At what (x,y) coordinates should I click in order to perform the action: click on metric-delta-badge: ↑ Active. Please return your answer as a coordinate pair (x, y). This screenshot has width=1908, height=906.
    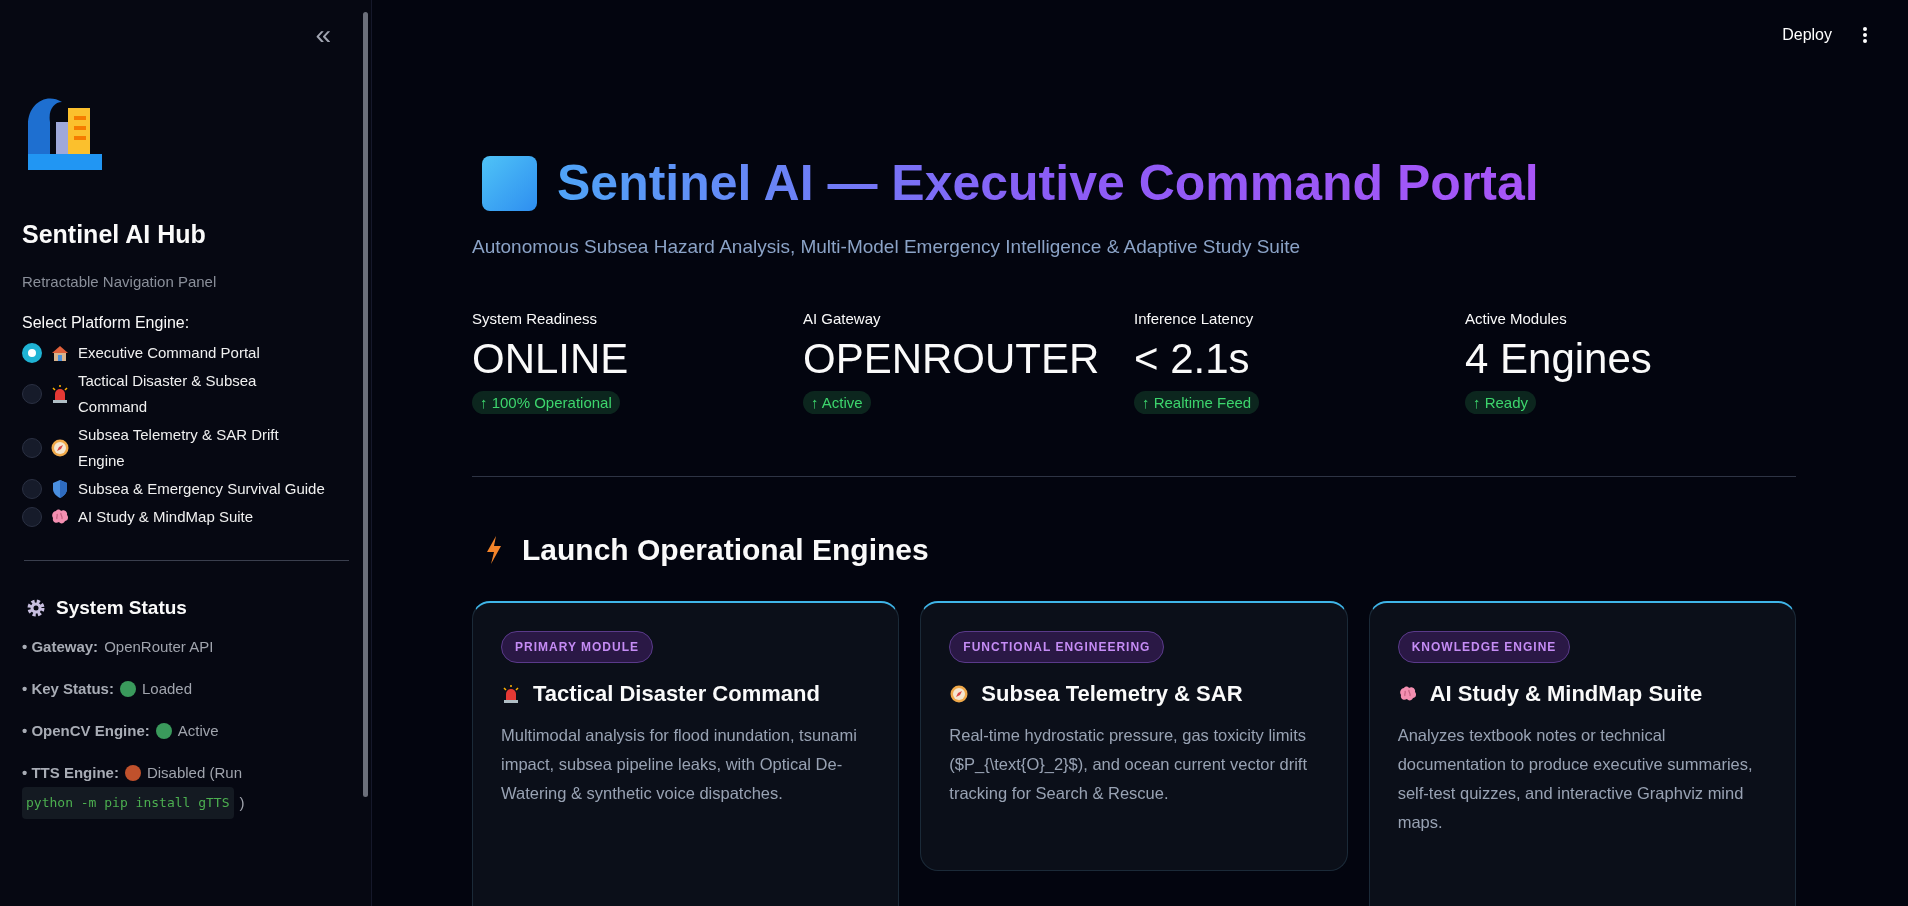
    Looking at the image, I should click on (837, 402).